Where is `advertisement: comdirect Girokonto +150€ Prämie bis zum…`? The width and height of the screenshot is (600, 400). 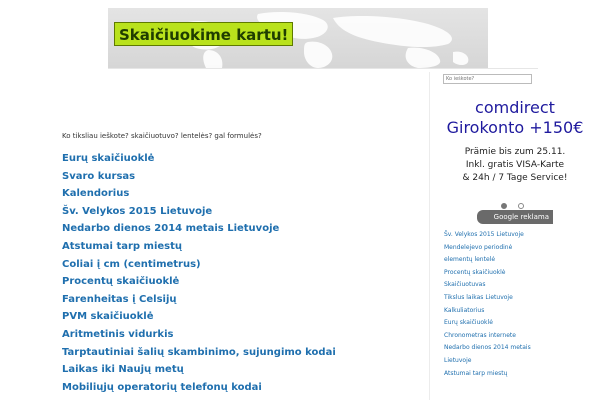
advertisement: comdirect Girokonto +150€ Prämie bis zum… is located at coordinates (515, 160).